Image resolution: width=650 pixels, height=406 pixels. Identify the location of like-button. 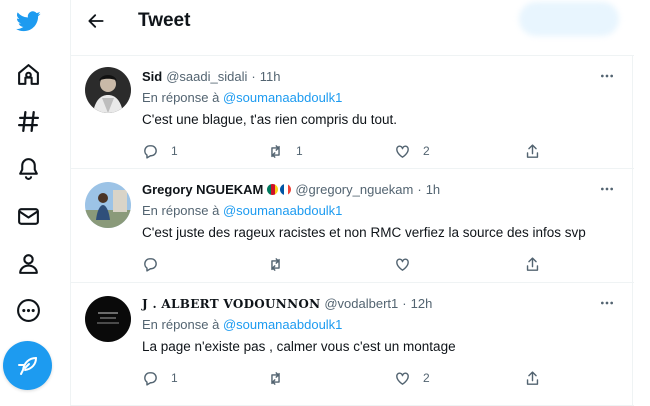
(408, 264).